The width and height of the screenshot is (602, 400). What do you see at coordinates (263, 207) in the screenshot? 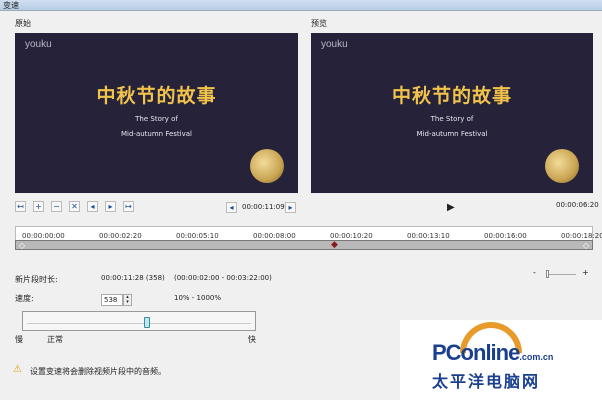
I see `current-time: 00:00:11:09` at bounding box center [263, 207].